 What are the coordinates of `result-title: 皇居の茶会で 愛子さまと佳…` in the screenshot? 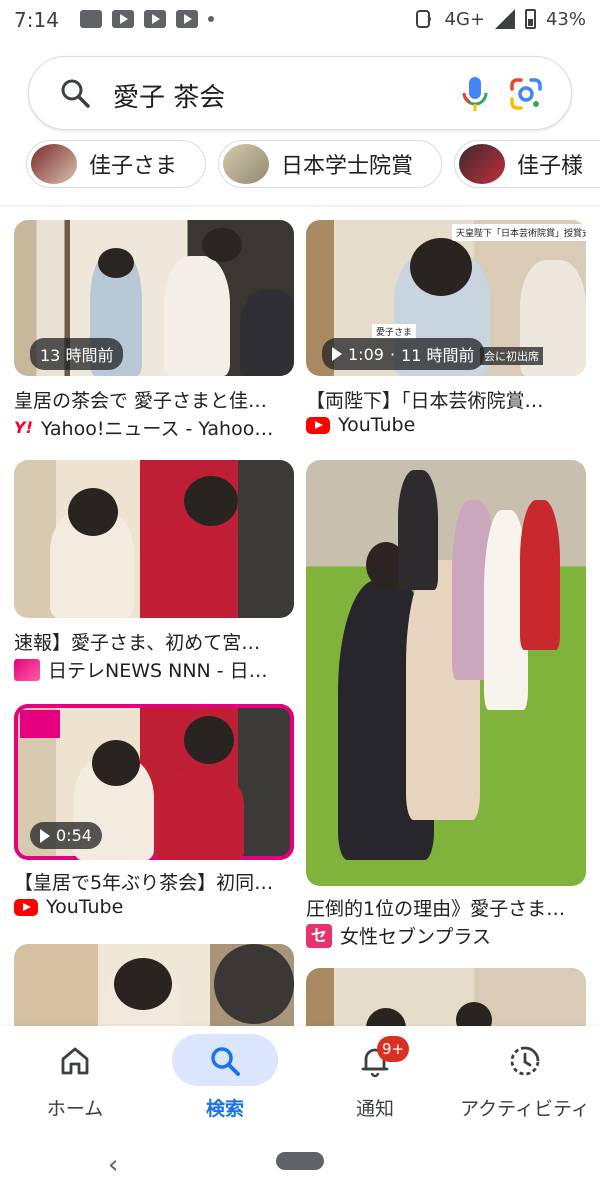 It's located at (156, 399).